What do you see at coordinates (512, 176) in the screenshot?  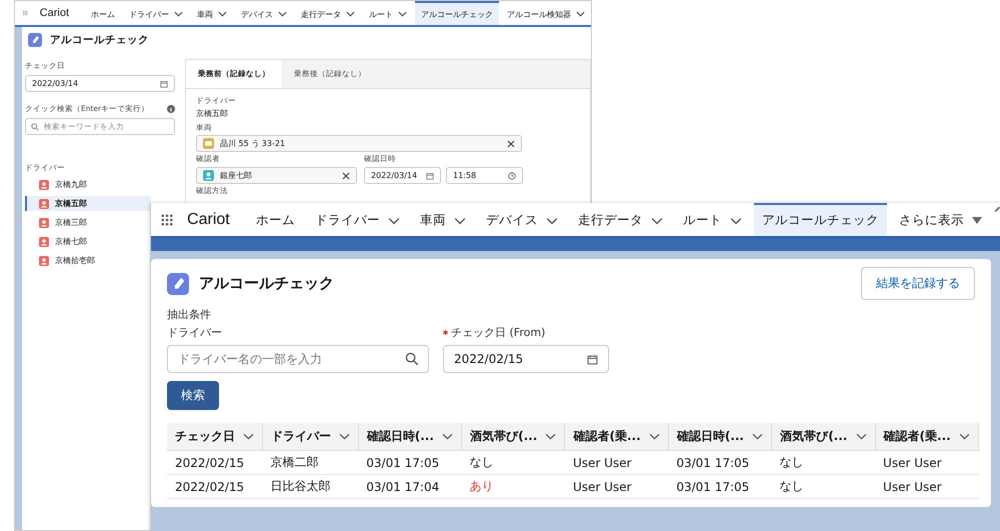 I see `clock-icon` at bounding box center [512, 176].